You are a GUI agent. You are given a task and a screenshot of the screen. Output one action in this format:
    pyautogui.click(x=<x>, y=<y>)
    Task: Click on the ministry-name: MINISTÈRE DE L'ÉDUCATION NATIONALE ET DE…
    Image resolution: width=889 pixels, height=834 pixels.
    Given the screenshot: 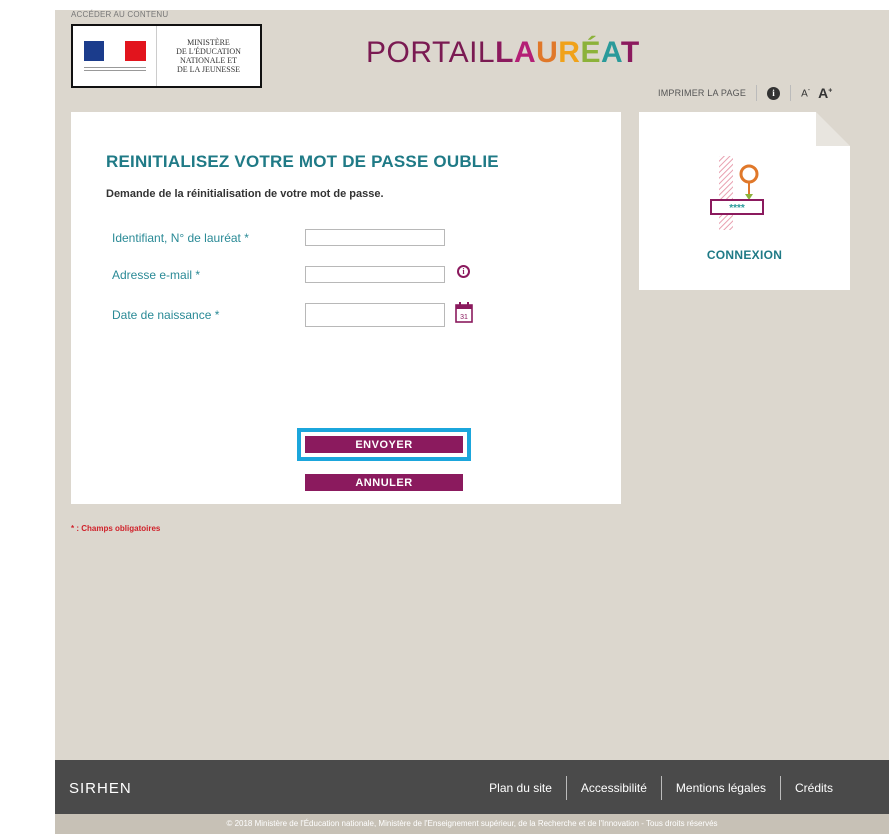 What is the action you would take?
    pyautogui.click(x=208, y=56)
    